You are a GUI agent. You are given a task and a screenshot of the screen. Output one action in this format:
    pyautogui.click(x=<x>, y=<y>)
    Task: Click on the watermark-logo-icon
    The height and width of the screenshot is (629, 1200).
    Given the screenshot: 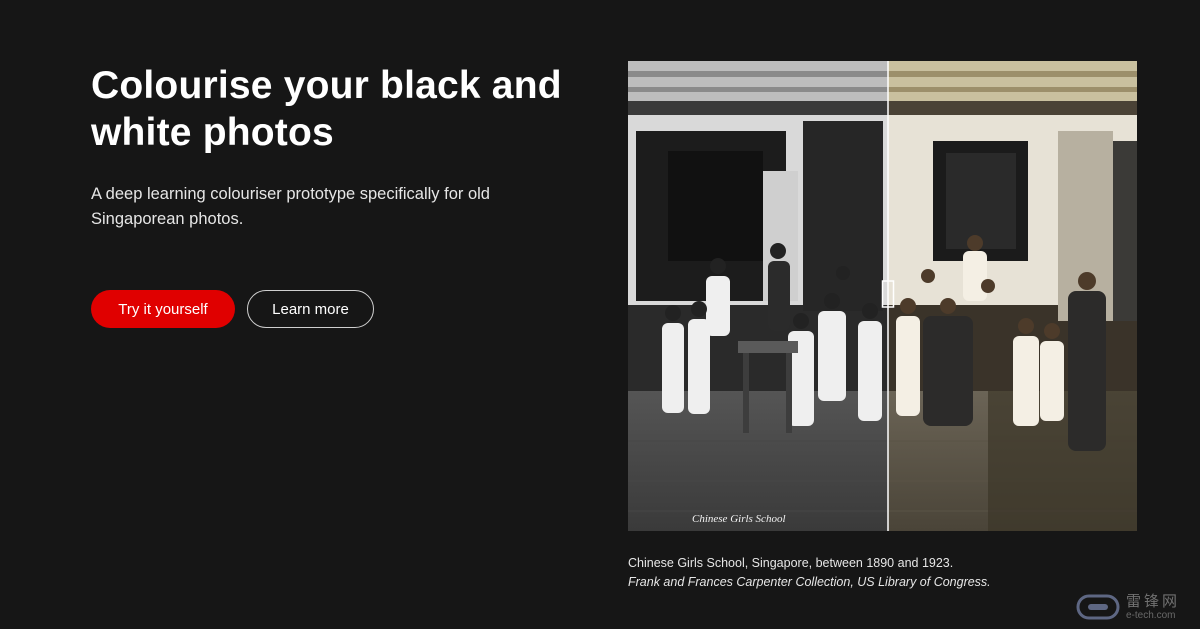 What is the action you would take?
    pyautogui.click(x=1098, y=607)
    